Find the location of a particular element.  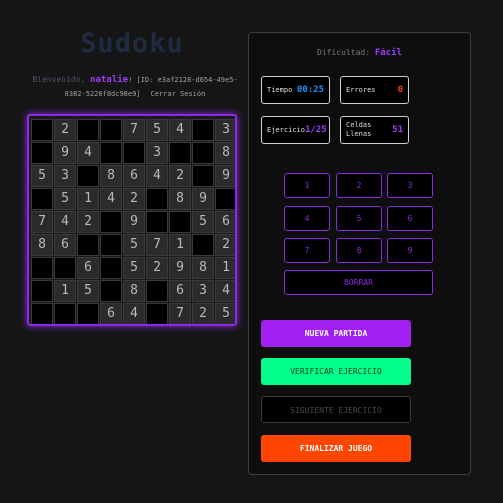

verify-exercise-button: VERIFICAR EJERCICIO is located at coordinates (336, 371).